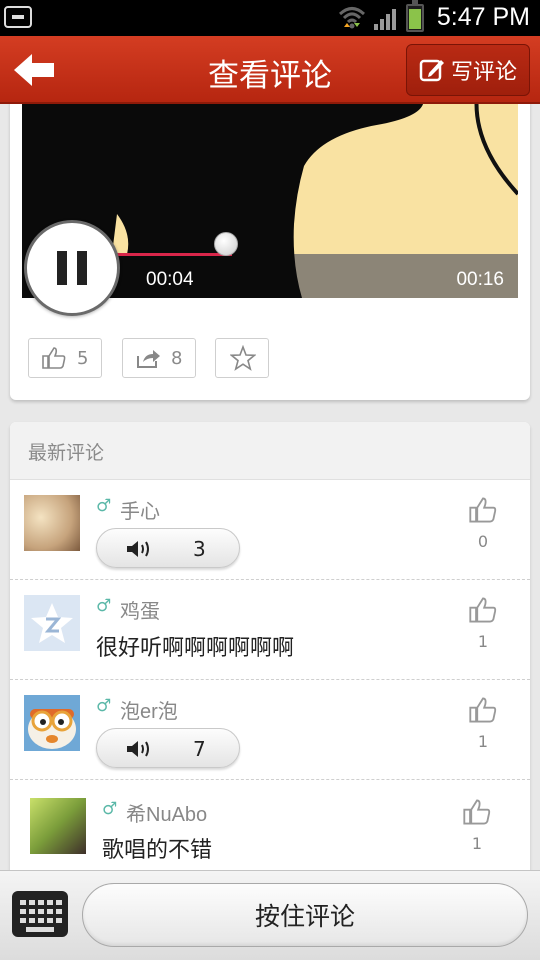 This screenshot has width=540, height=960. Describe the element at coordinates (226, 244) in the screenshot. I see `progress-knob` at that location.